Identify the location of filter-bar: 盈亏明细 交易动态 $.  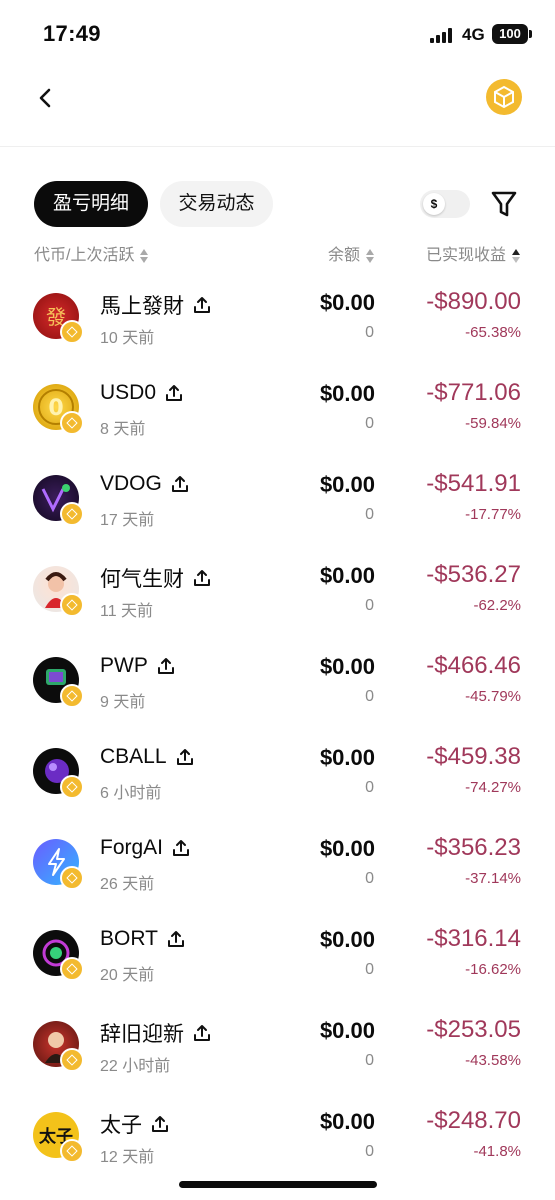
(277, 204).